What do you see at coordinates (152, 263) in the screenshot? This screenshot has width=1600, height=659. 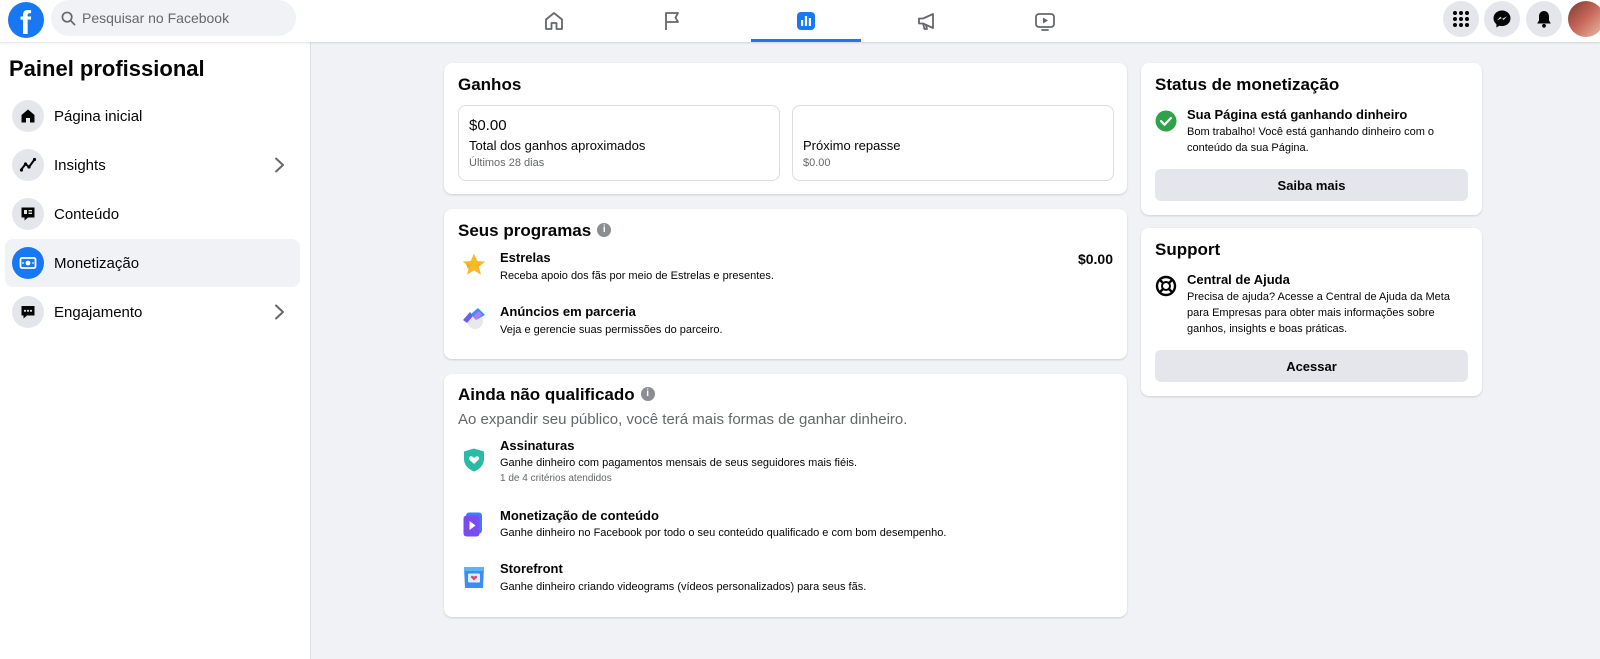 I see `sidebar-item-monetization: Monetização` at bounding box center [152, 263].